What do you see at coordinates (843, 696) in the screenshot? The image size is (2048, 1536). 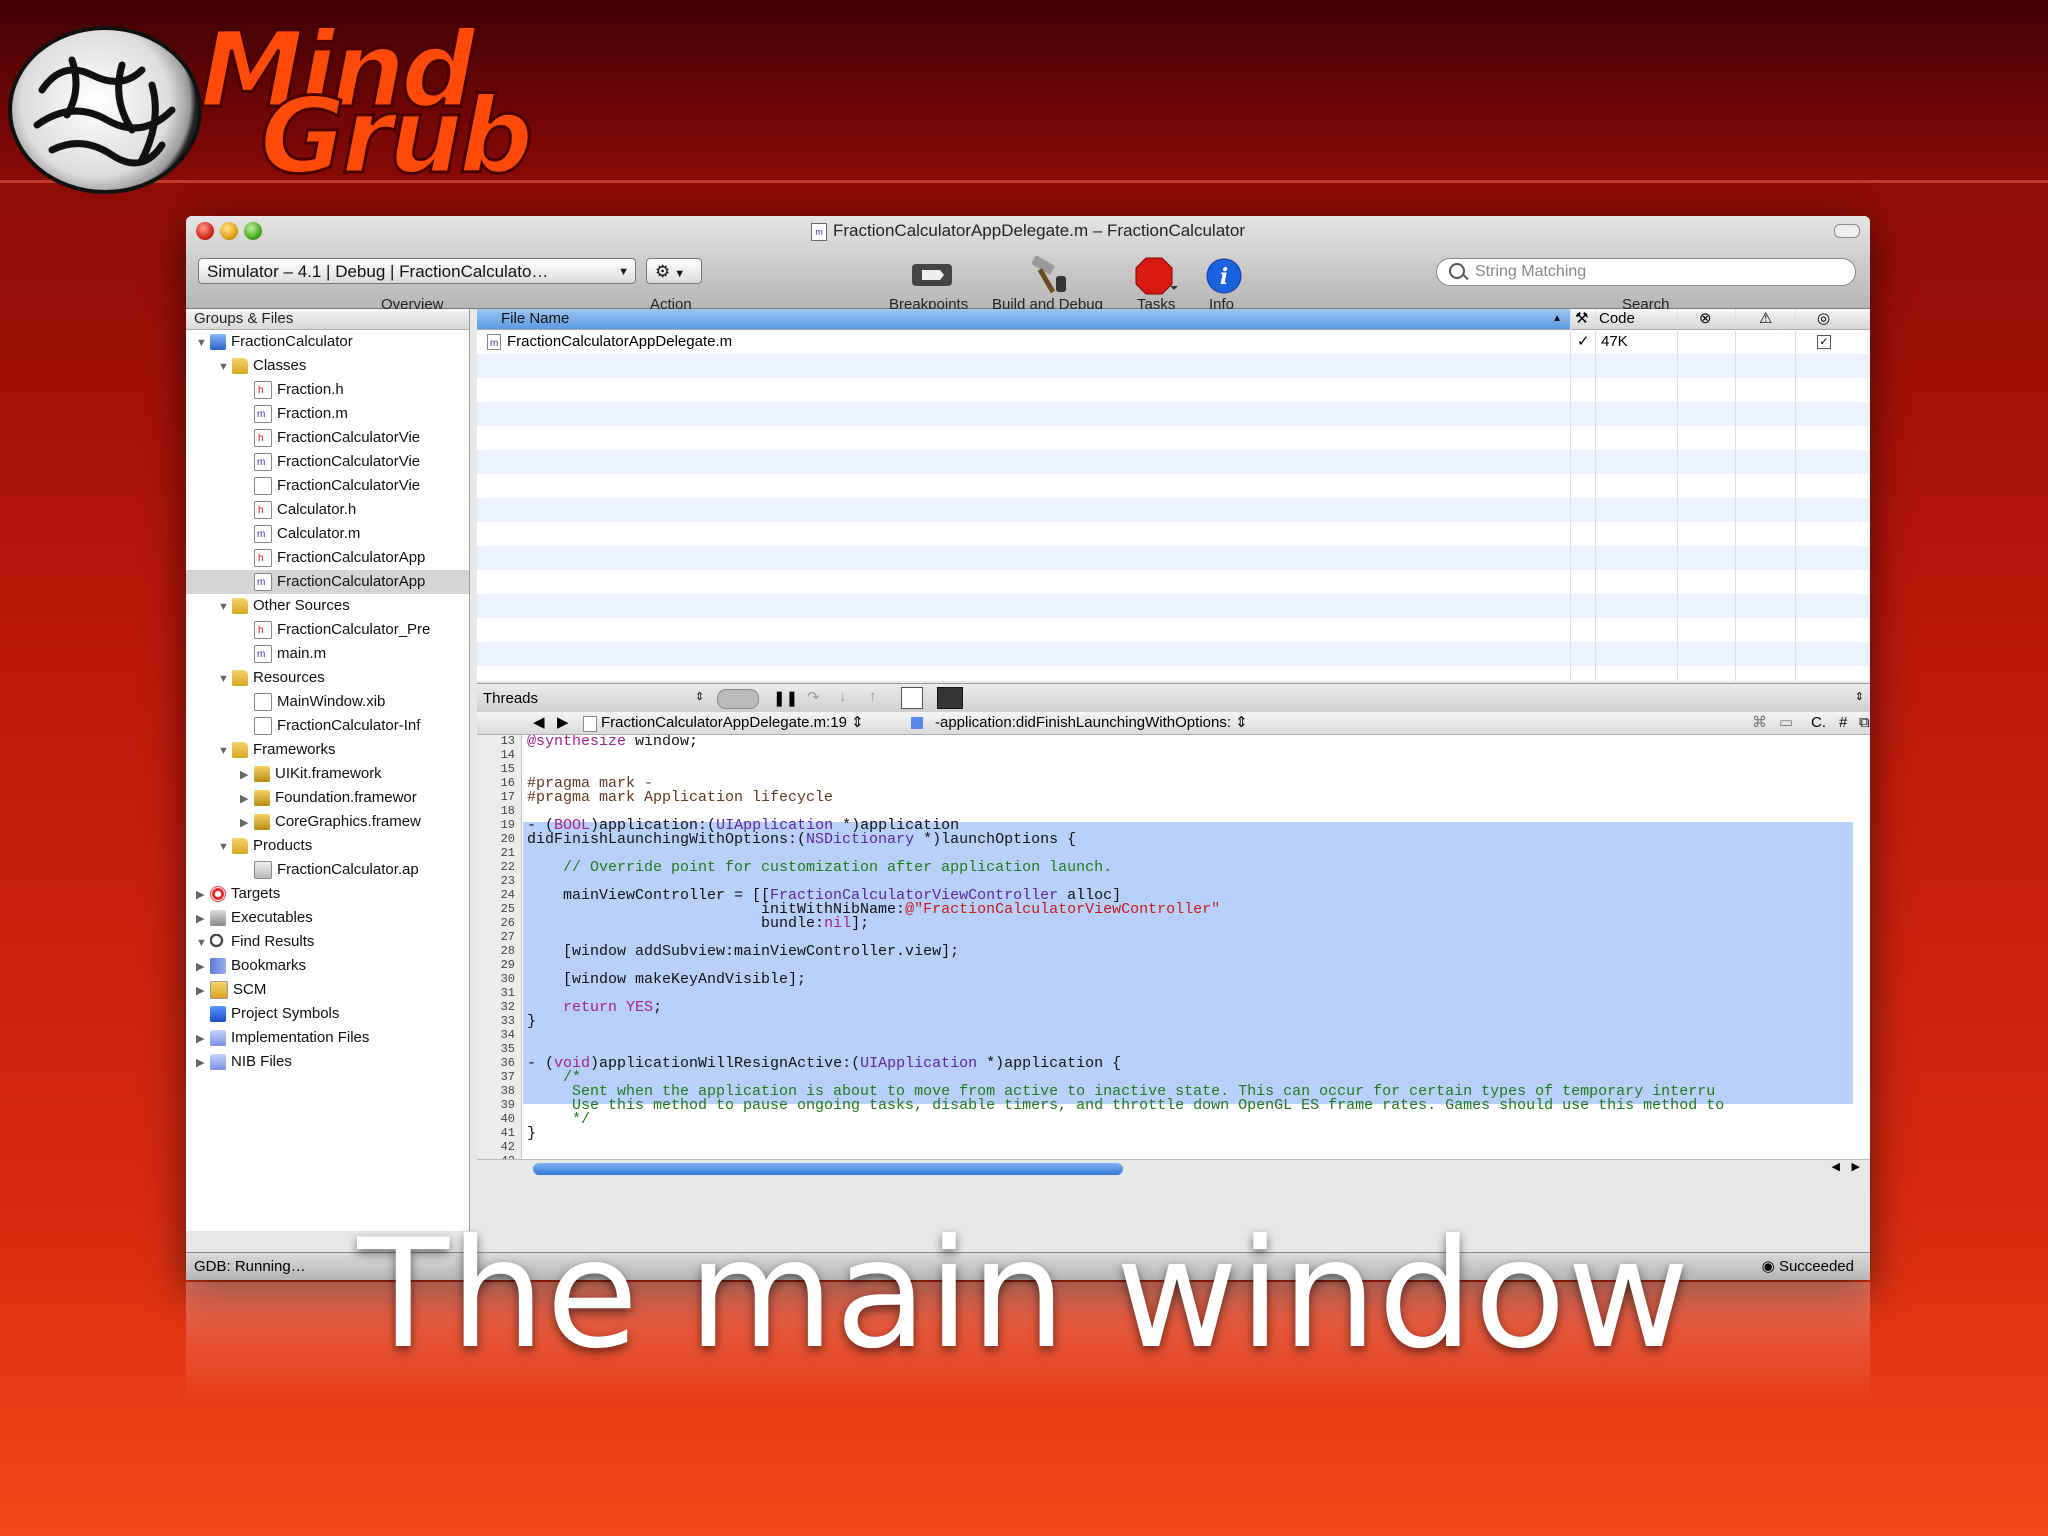 I see `step-into-icon: ↓` at bounding box center [843, 696].